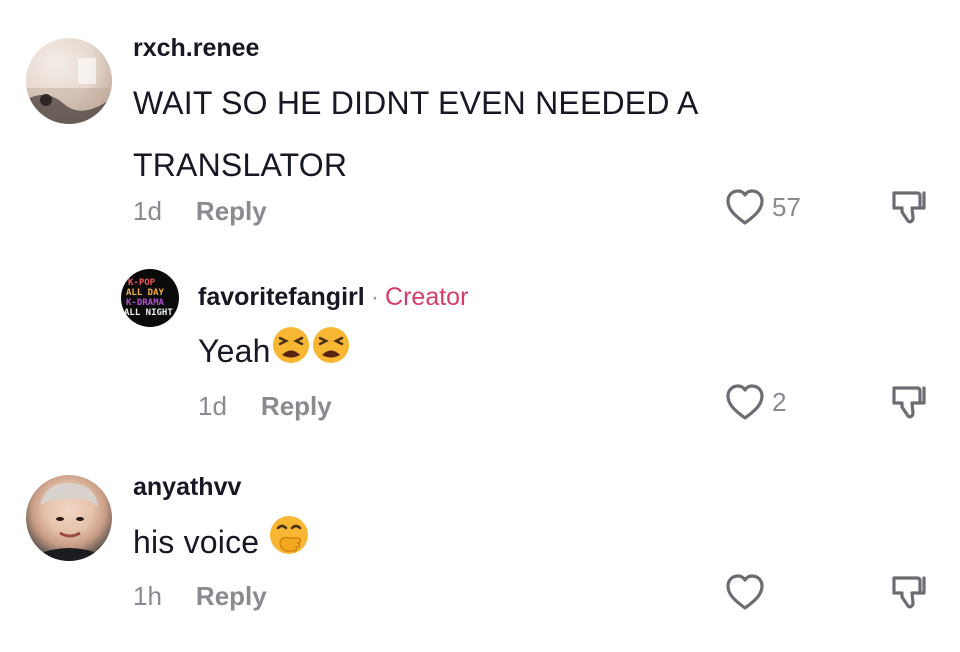 This screenshot has width=960, height=652. What do you see at coordinates (427, 297) in the screenshot?
I see `creator-badge: Creator` at bounding box center [427, 297].